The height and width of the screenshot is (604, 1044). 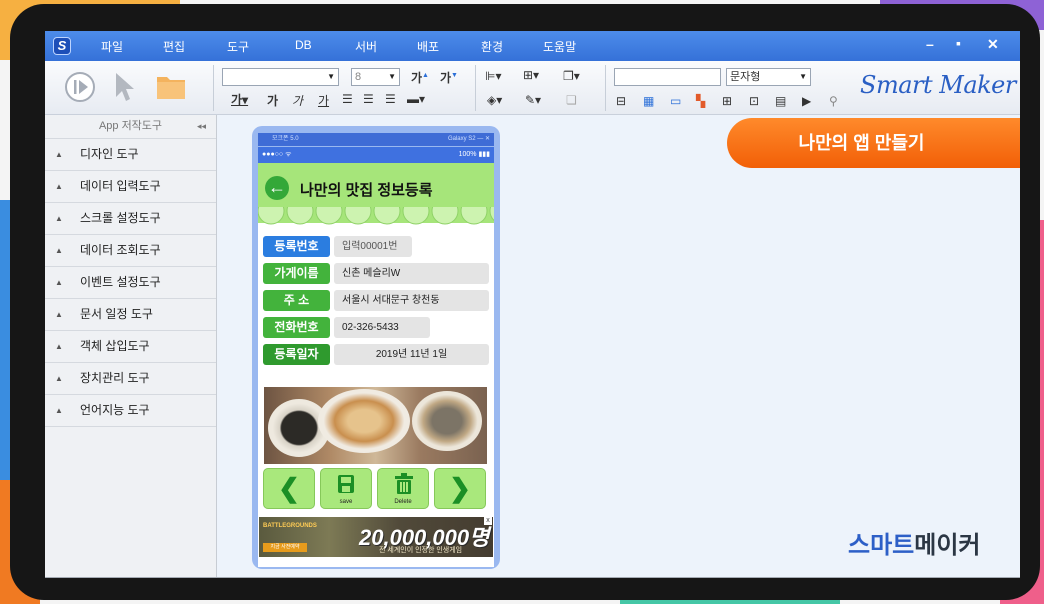 I want to click on sidebar-item-label: 문서 일정 도구, so click(x=116, y=314).